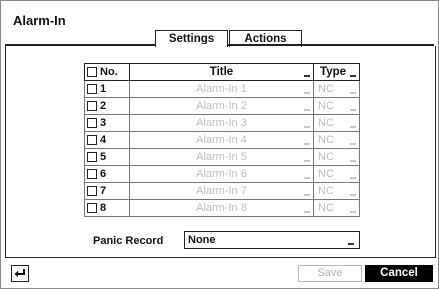 This screenshot has width=439, height=289. I want to click on alarm-title-field: Alarm-In 4, so click(221, 140).